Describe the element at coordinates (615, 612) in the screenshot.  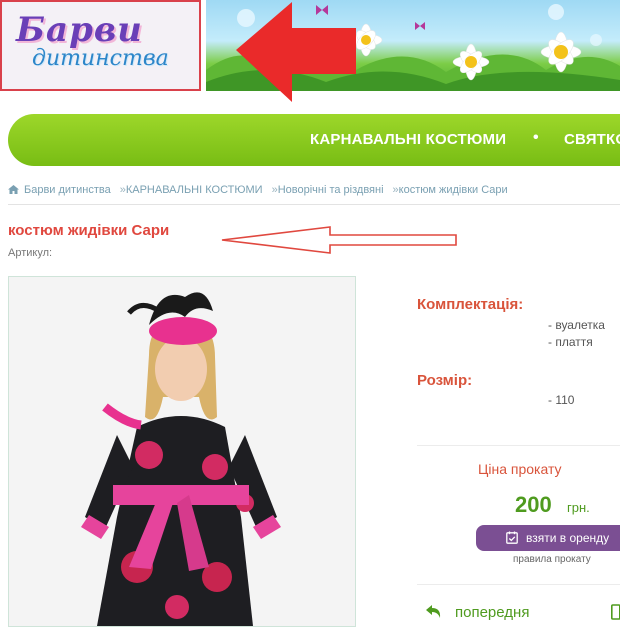
I see `next-arrow-icon` at that location.